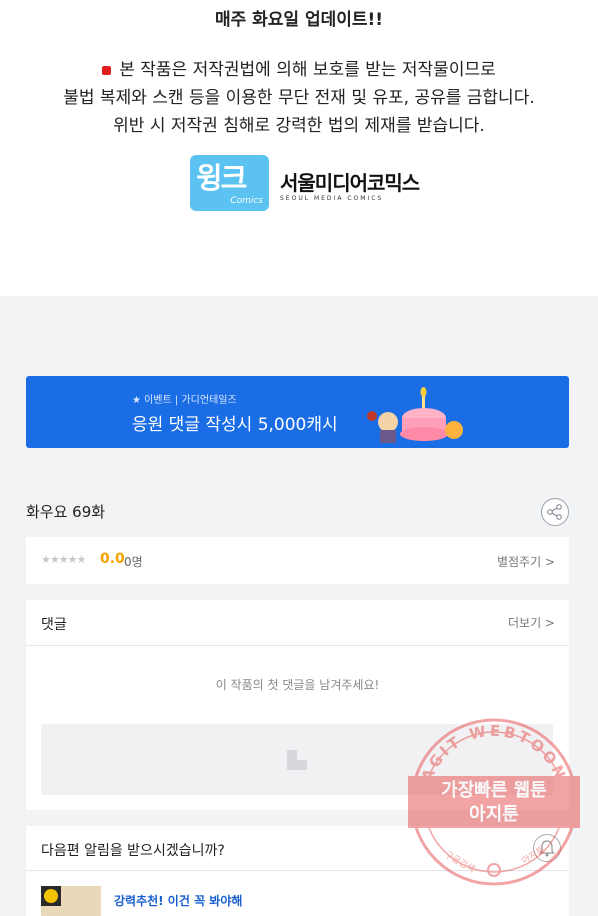 The image size is (598, 916). What do you see at coordinates (66, 512) in the screenshot?
I see `episode-title: 화우요 69화` at bounding box center [66, 512].